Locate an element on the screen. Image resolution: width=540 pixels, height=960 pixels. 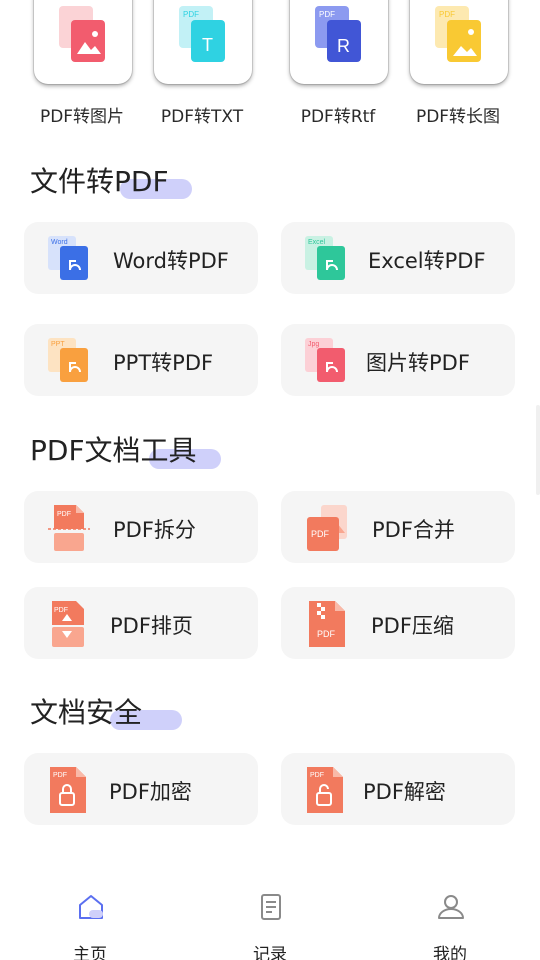
nav-home: 主页 is located at coordinates (90, 924).